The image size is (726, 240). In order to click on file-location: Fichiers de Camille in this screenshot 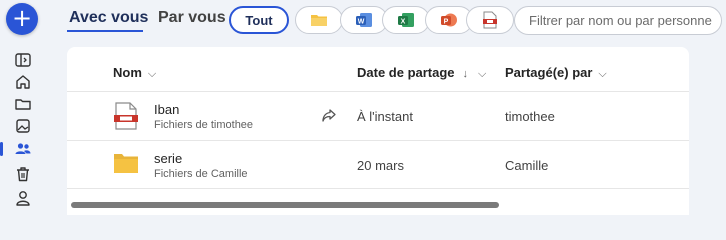, I will do `click(201, 174)`.